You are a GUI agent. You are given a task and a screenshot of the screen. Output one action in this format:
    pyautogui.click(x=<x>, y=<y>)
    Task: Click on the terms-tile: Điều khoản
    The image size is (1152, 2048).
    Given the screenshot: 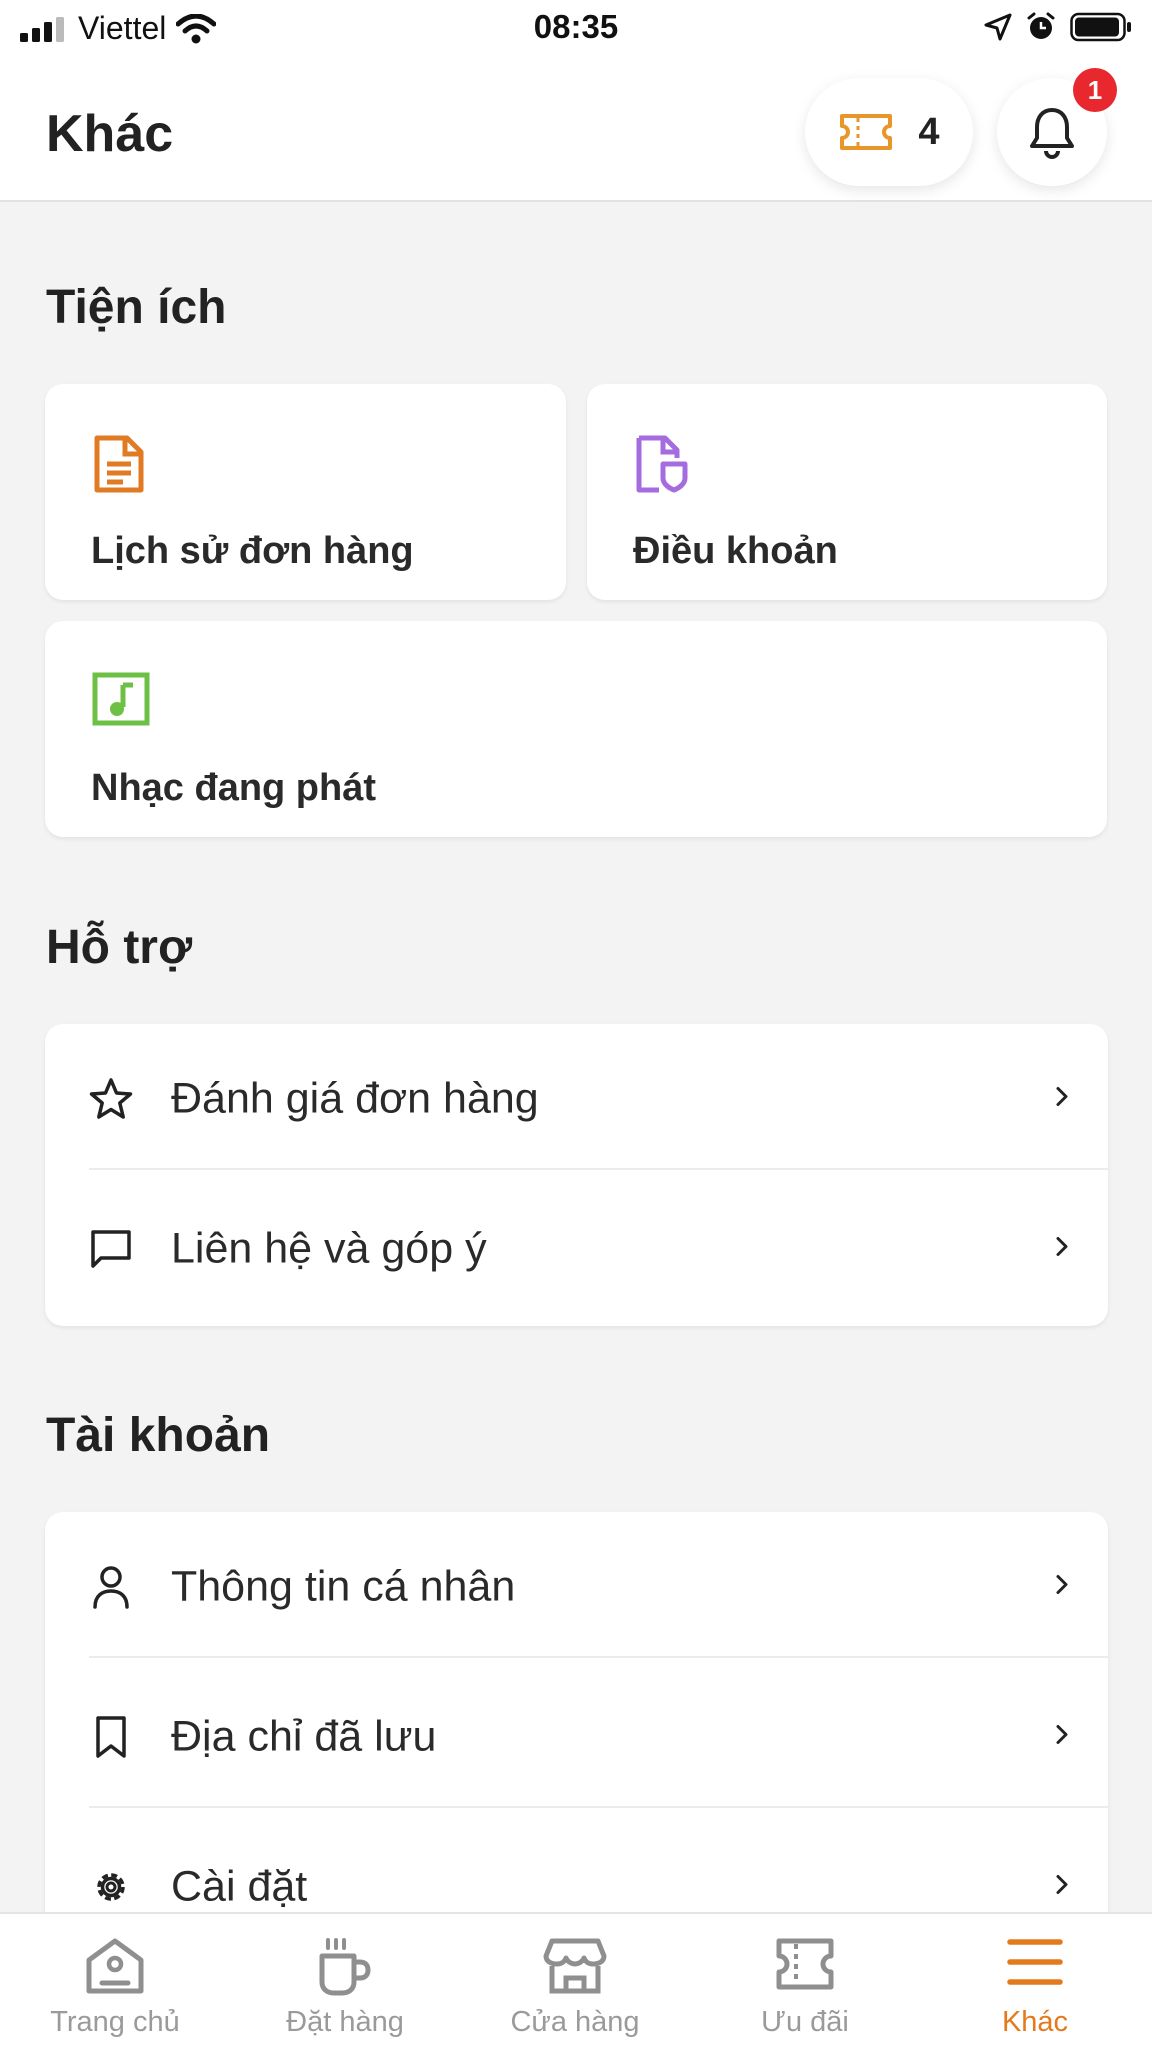 What is the action you would take?
    pyautogui.click(x=847, y=492)
    